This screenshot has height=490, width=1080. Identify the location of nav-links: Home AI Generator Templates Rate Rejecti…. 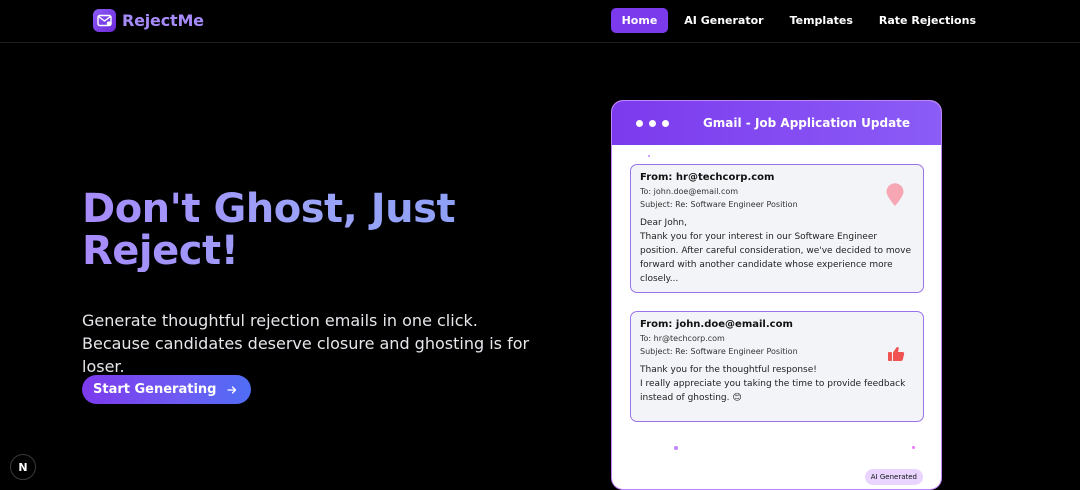
(798, 20).